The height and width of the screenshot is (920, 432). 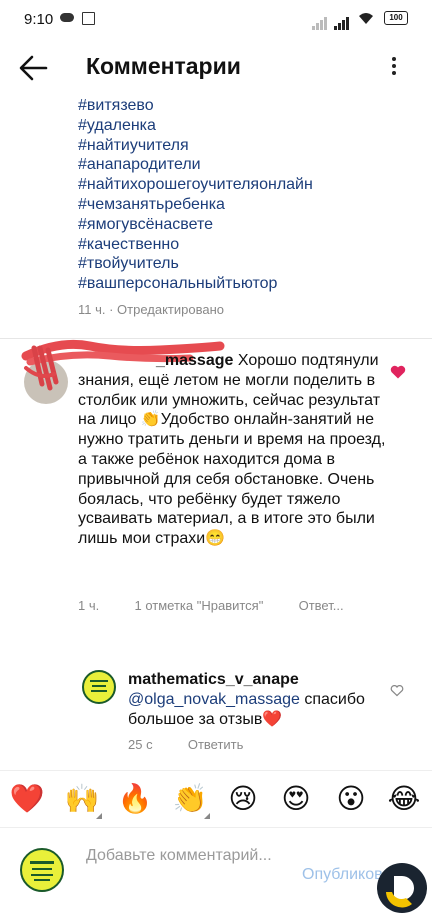 What do you see at coordinates (398, 372) in the screenshot?
I see `heart-liked-icon` at bounding box center [398, 372].